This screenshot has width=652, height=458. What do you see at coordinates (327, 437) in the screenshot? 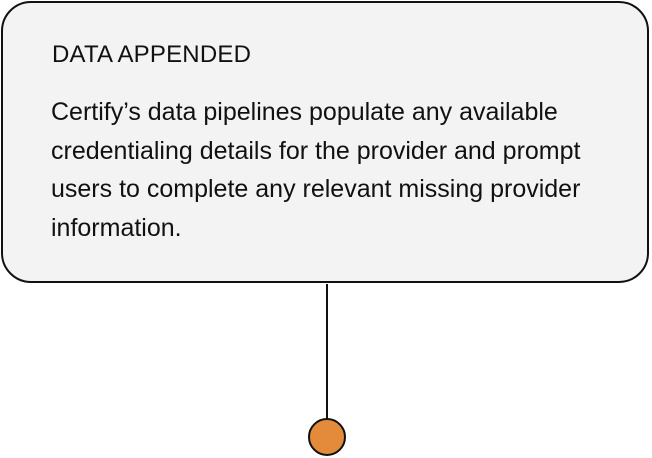
I see `timeline-node-dot` at bounding box center [327, 437].